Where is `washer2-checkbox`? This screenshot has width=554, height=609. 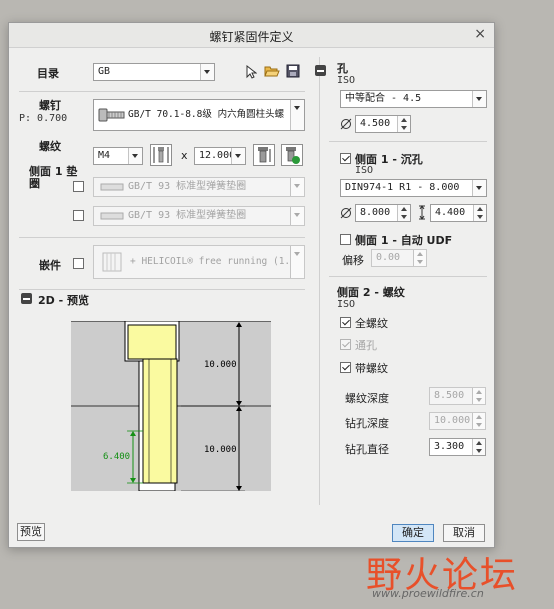 washer2-checkbox is located at coordinates (78, 215).